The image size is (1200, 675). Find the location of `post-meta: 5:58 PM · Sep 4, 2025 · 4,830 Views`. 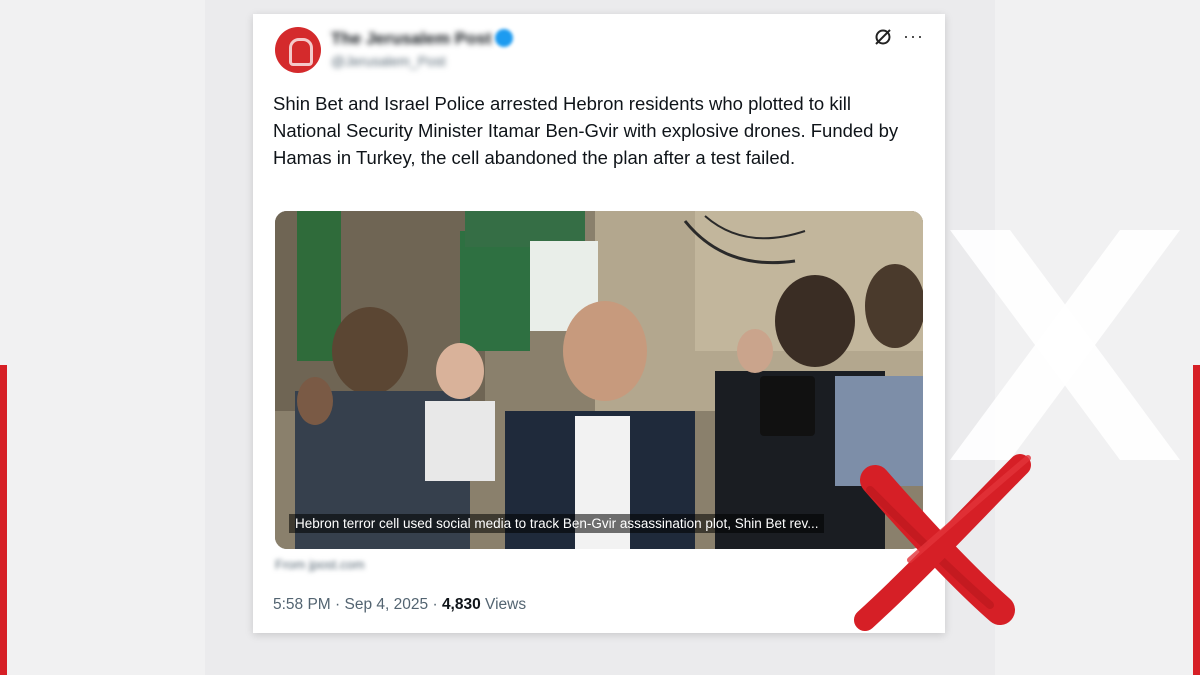

post-meta: 5:58 PM · Sep 4, 2025 · 4,830 Views is located at coordinates (399, 605).